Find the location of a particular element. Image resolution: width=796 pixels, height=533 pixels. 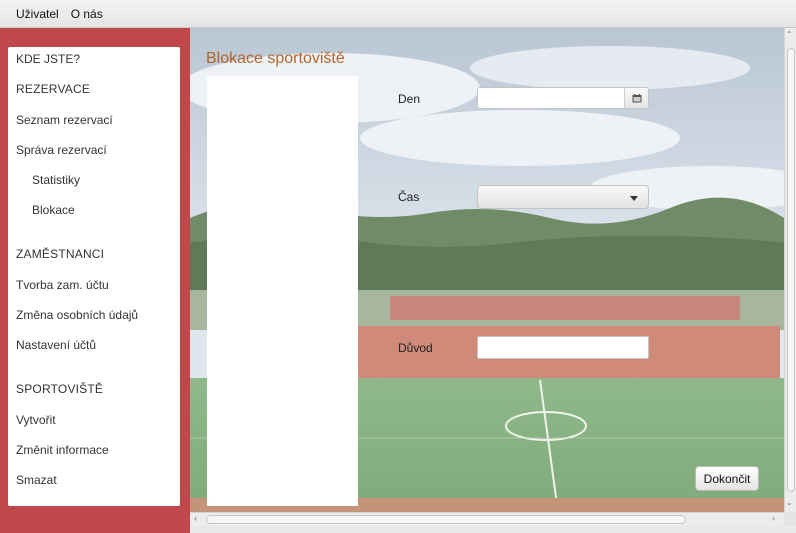

menu-bar: Uživatel O nás is located at coordinates (398, 14).